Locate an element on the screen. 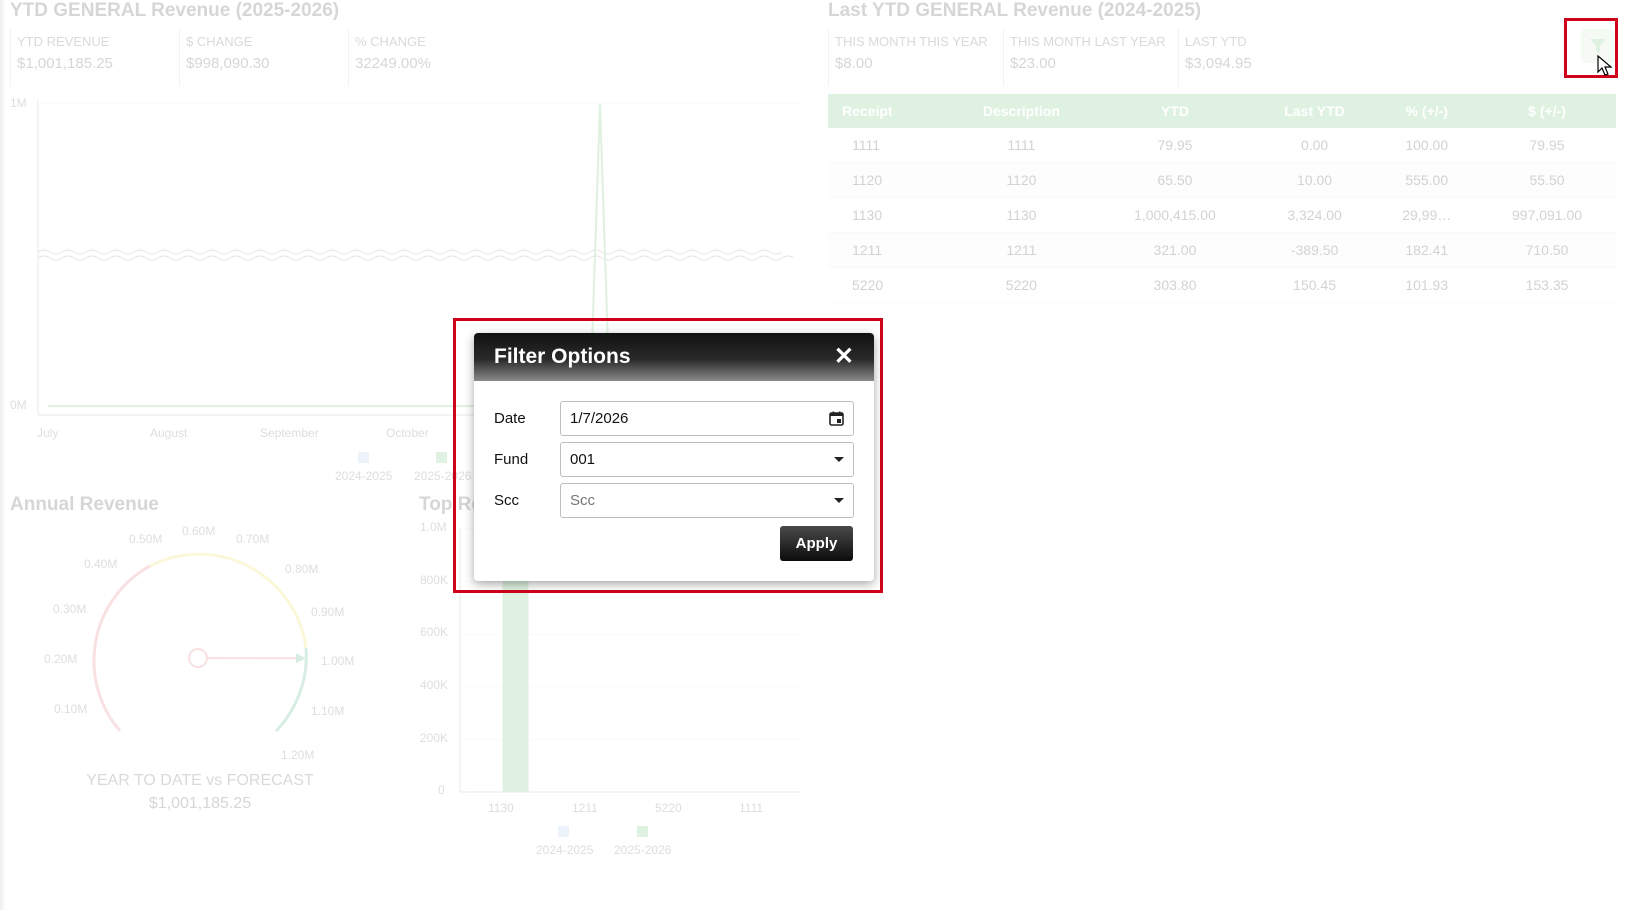  gauge-tick: 0.50M is located at coordinates (146, 539).